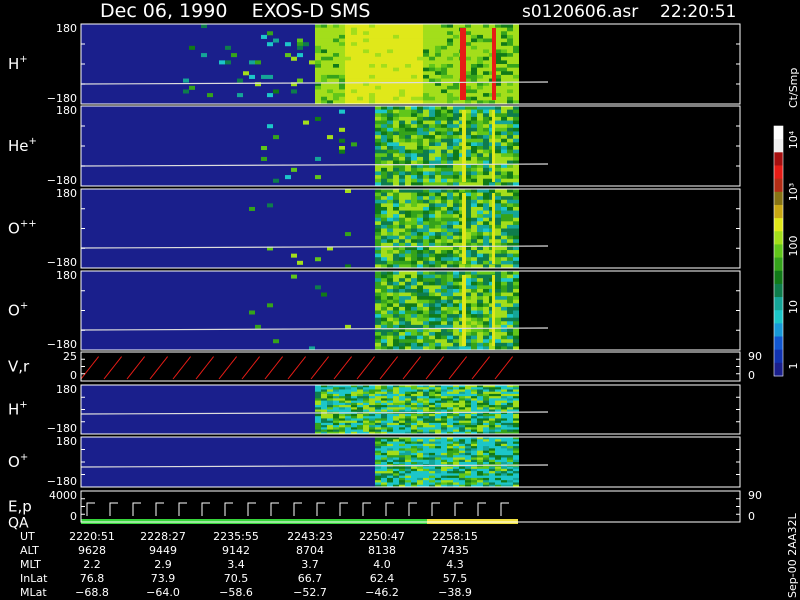 Image resolution: width=800 pixels, height=600 pixels. I want to click on right-tick-label-top: 90, so click(755, 356).